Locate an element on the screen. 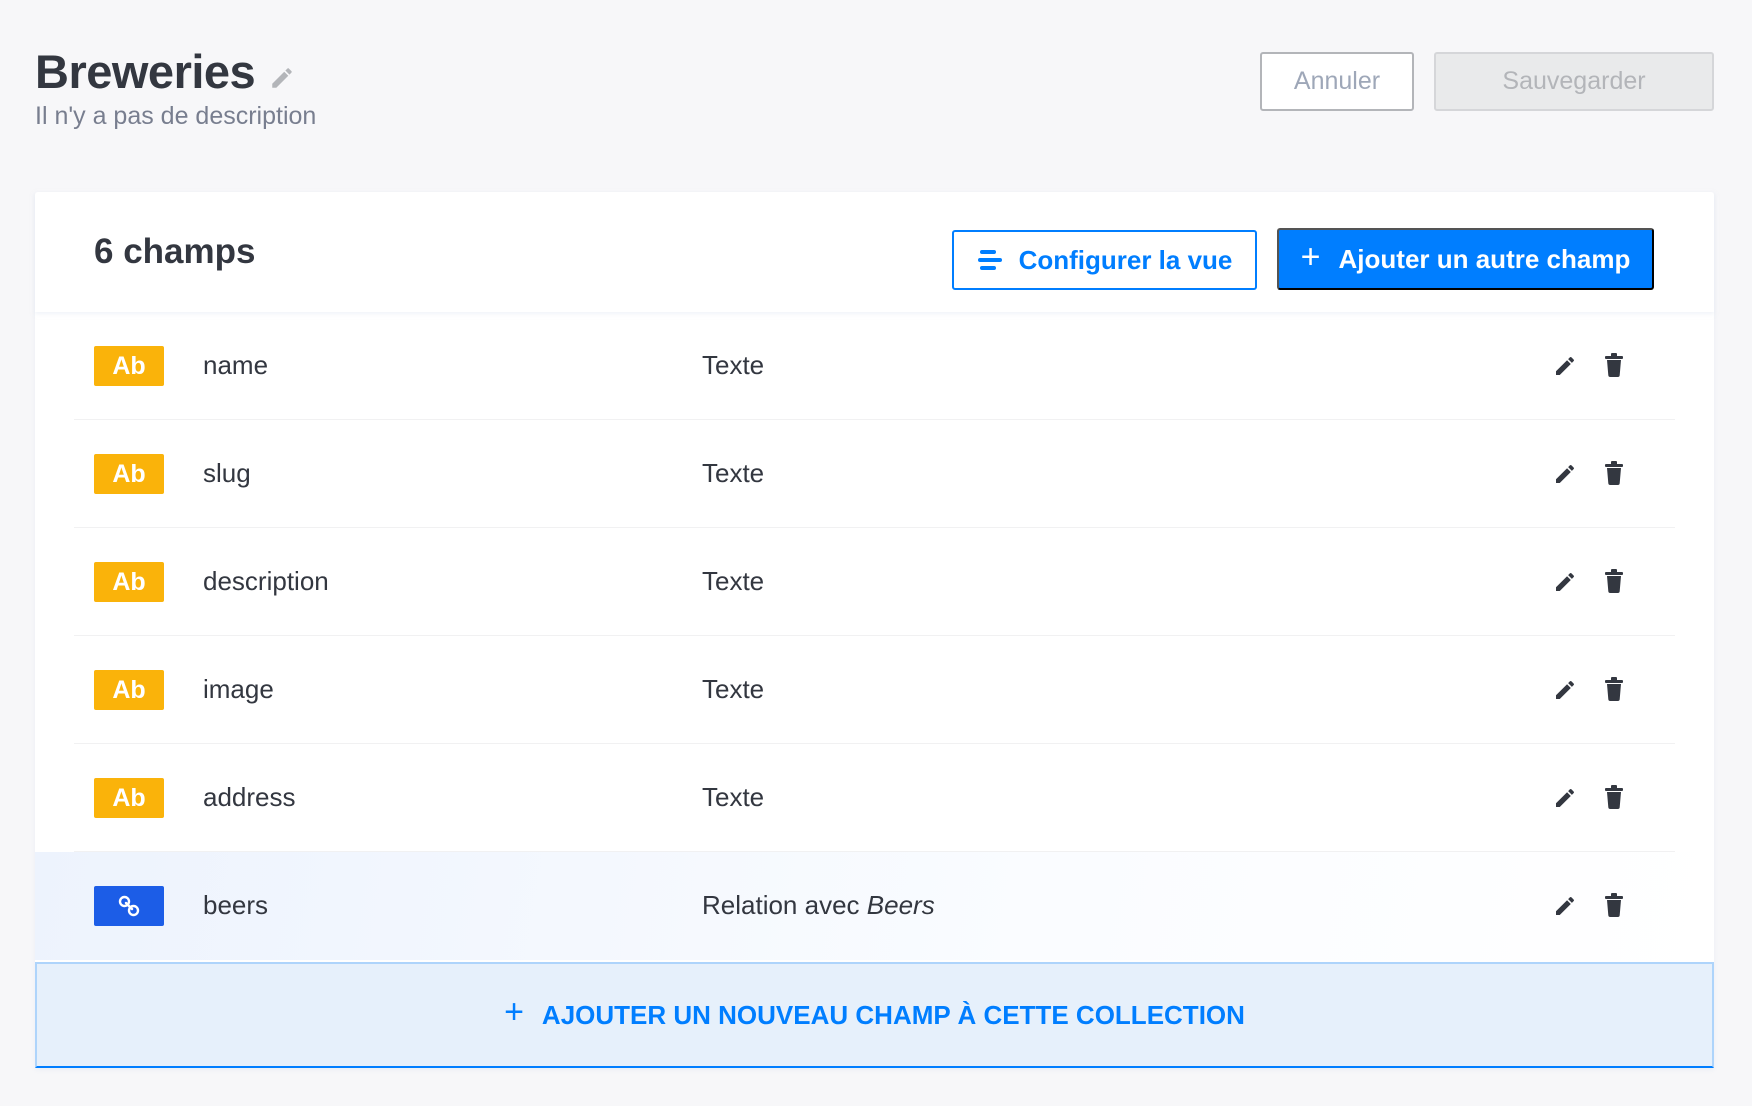 The height and width of the screenshot is (1106, 1752). field-name: beers is located at coordinates (236, 905).